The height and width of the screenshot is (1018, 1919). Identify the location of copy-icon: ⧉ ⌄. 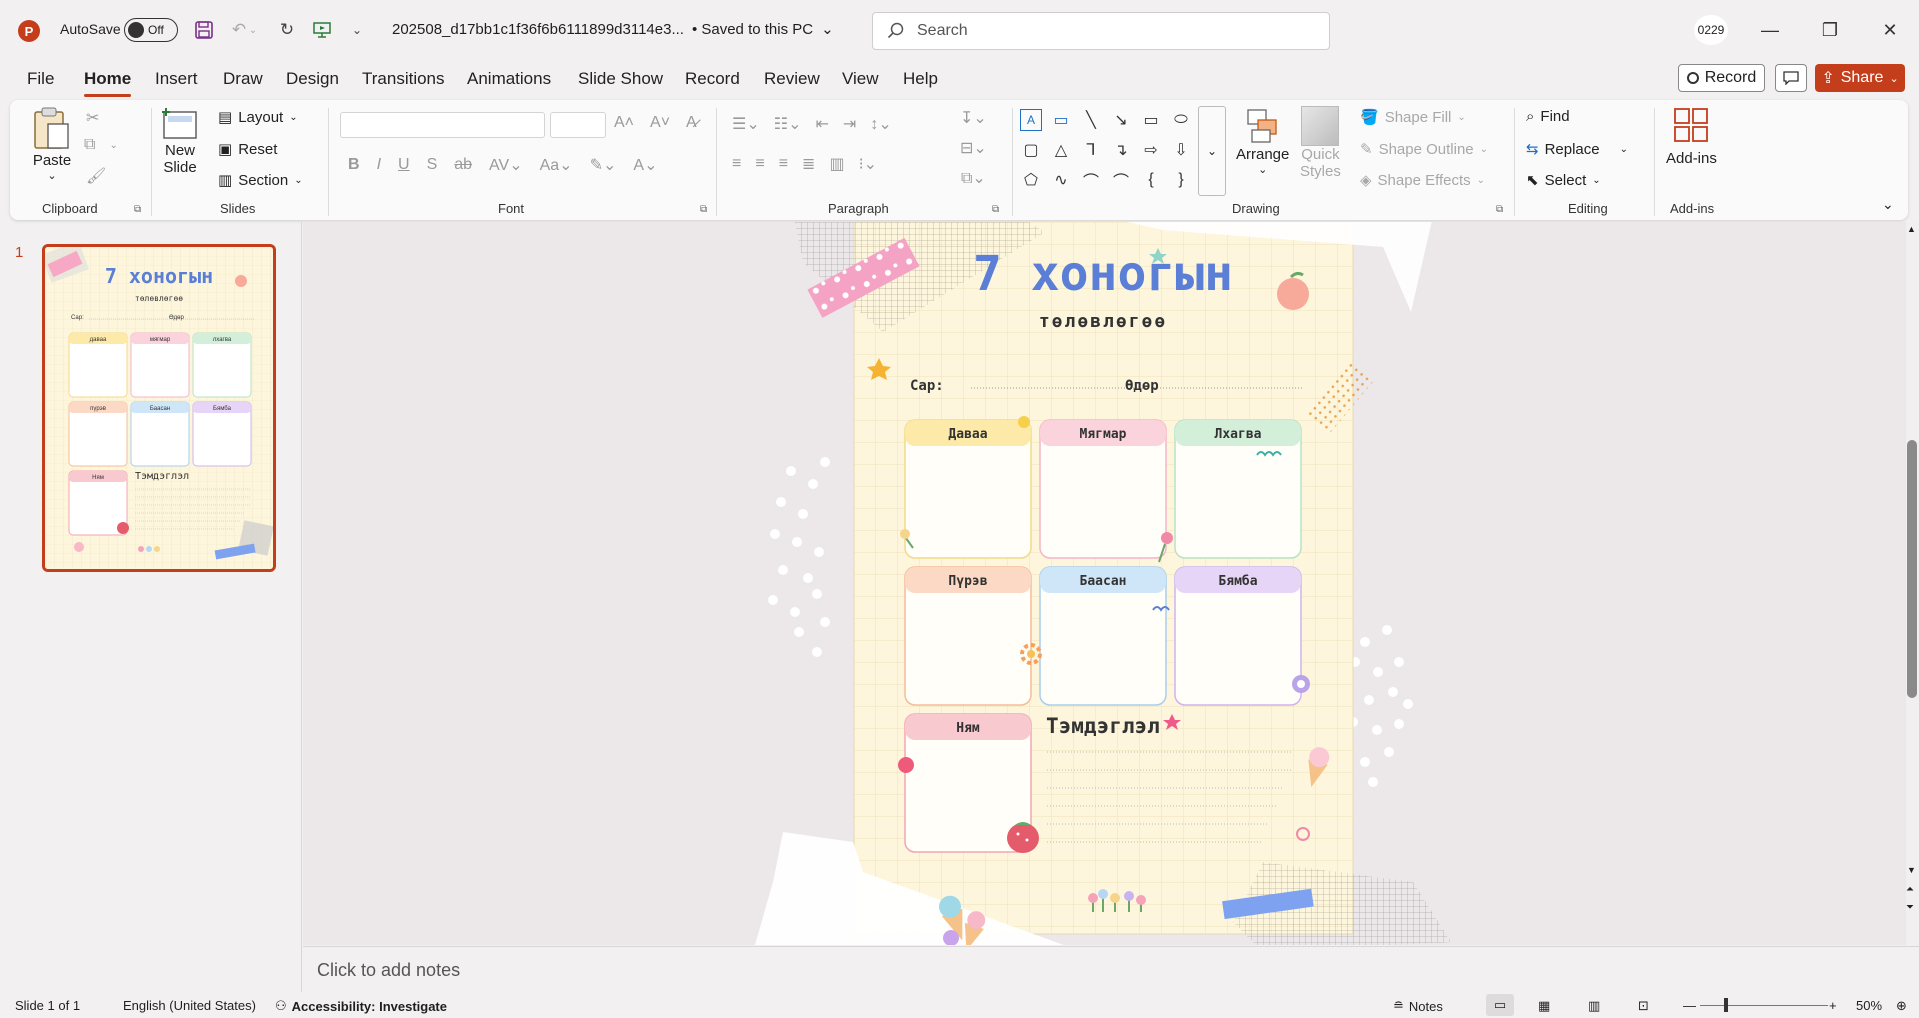
(101, 145).